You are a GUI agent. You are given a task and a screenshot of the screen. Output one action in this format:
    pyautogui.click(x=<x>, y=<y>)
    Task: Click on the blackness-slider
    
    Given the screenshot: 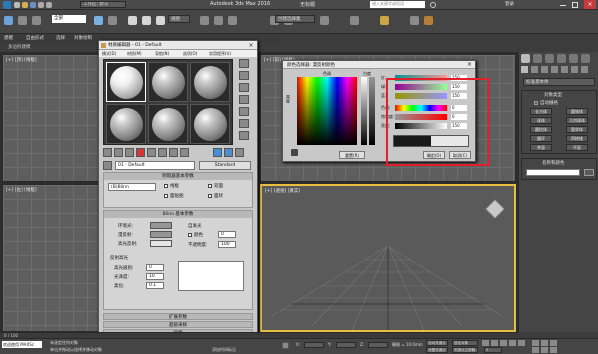 What is the action you would take?
    pyautogui.click(x=372, y=111)
    